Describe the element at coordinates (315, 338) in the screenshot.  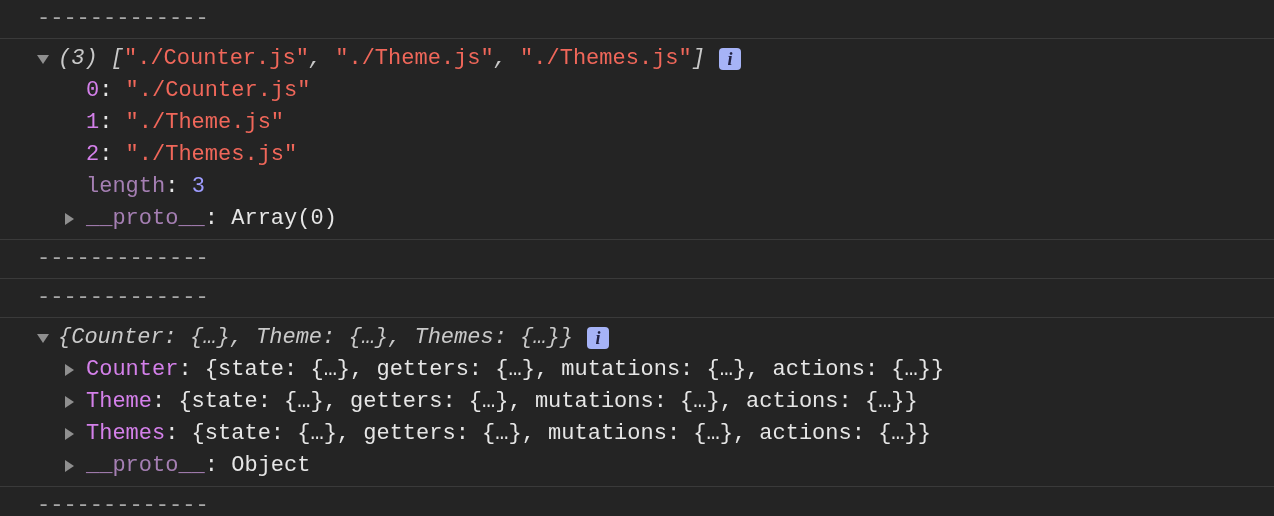
I see `object-summary: {Counter: {…}, Theme: {…}, Themes: {…}}` at that location.